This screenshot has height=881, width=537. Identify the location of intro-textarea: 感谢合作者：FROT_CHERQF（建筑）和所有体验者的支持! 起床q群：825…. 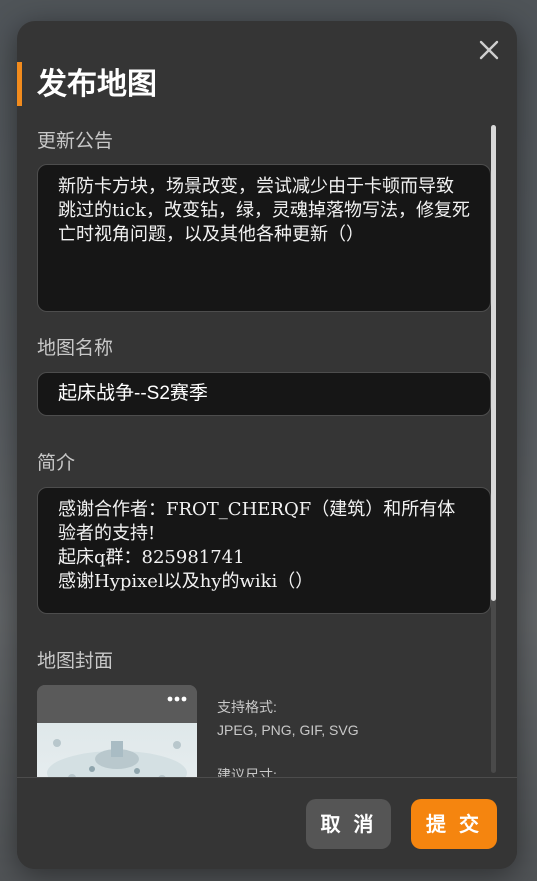
(264, 550).